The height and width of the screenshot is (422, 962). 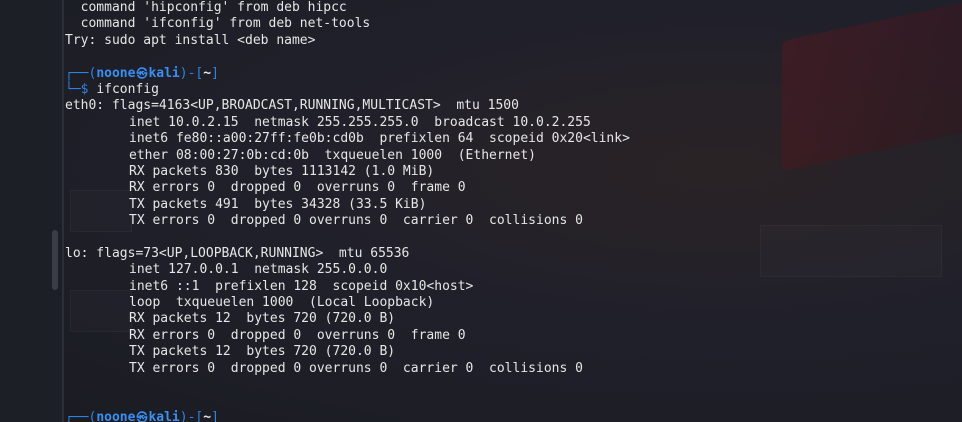 I want to click on lo-line: TX packets 12 bytes 720 (720.0 B), so click(x=262, y=352).